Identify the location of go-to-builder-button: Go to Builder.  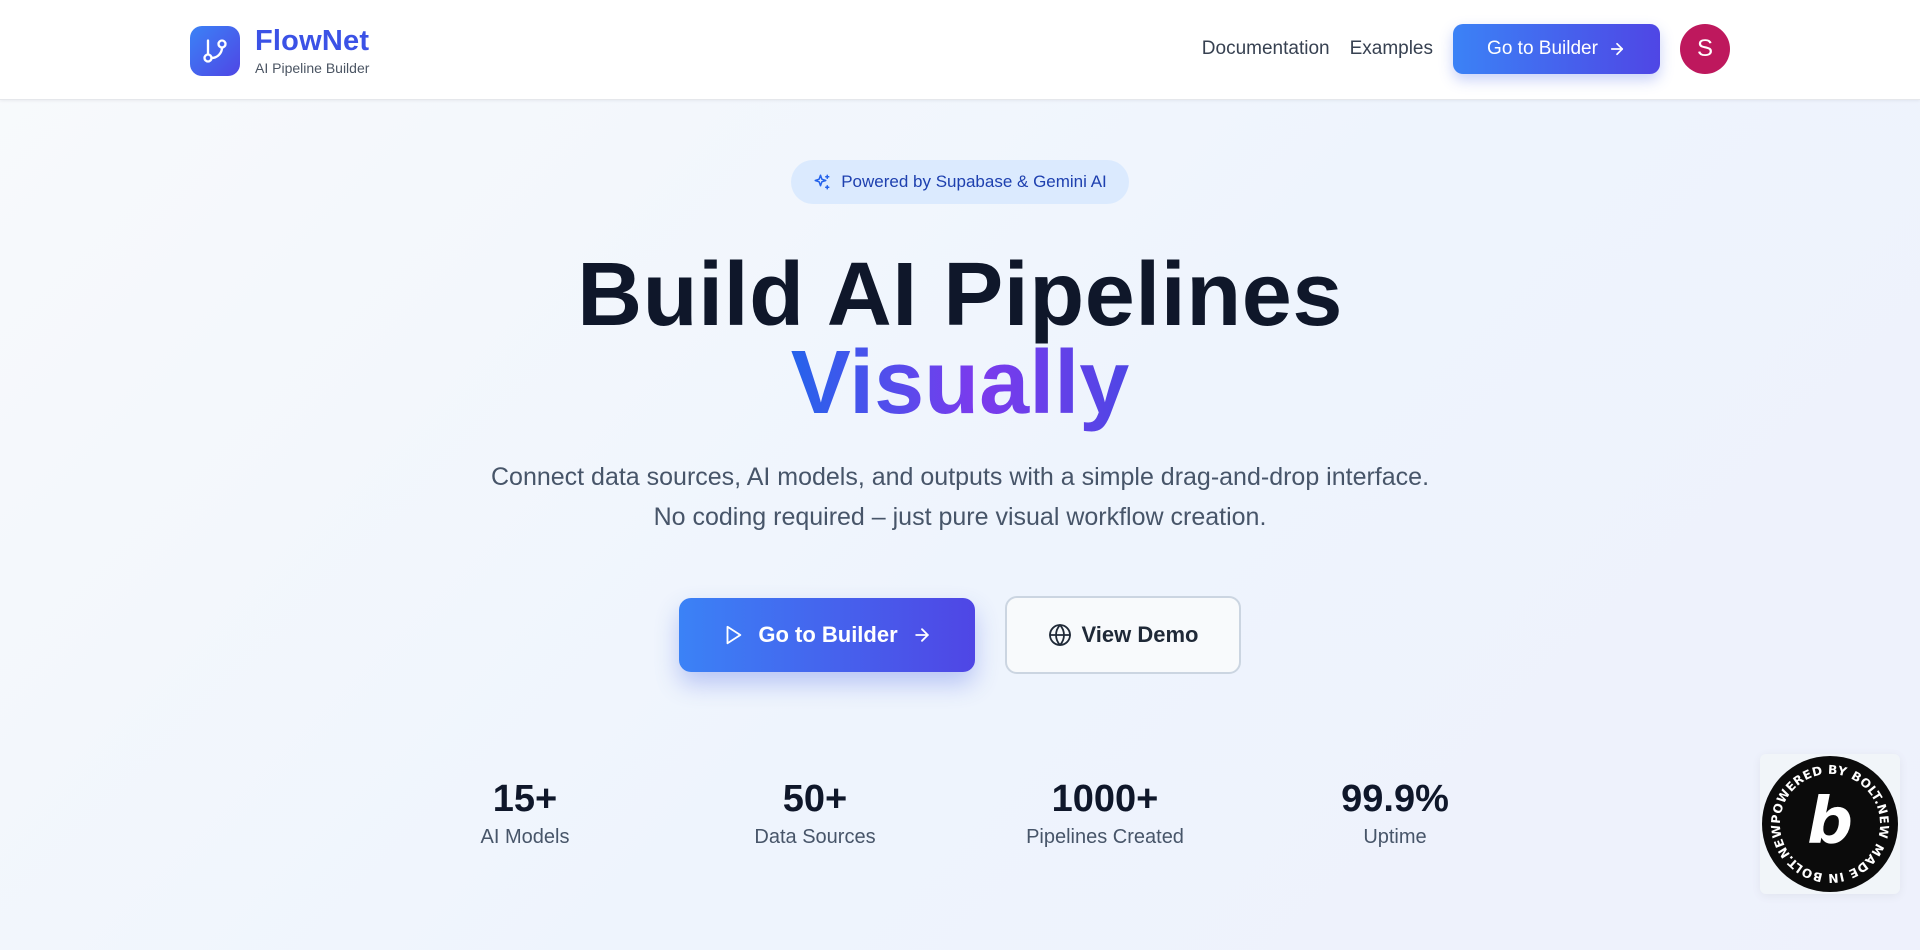
(827, 635).